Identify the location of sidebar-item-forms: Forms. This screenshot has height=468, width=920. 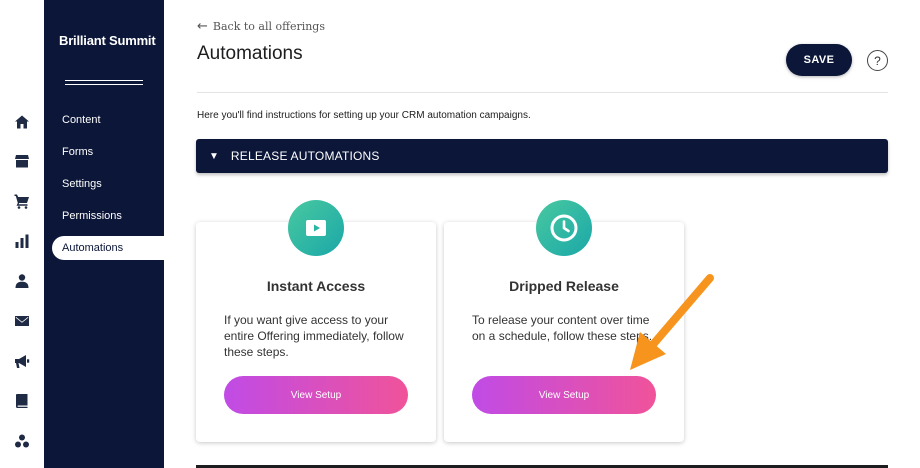
(108, 152).